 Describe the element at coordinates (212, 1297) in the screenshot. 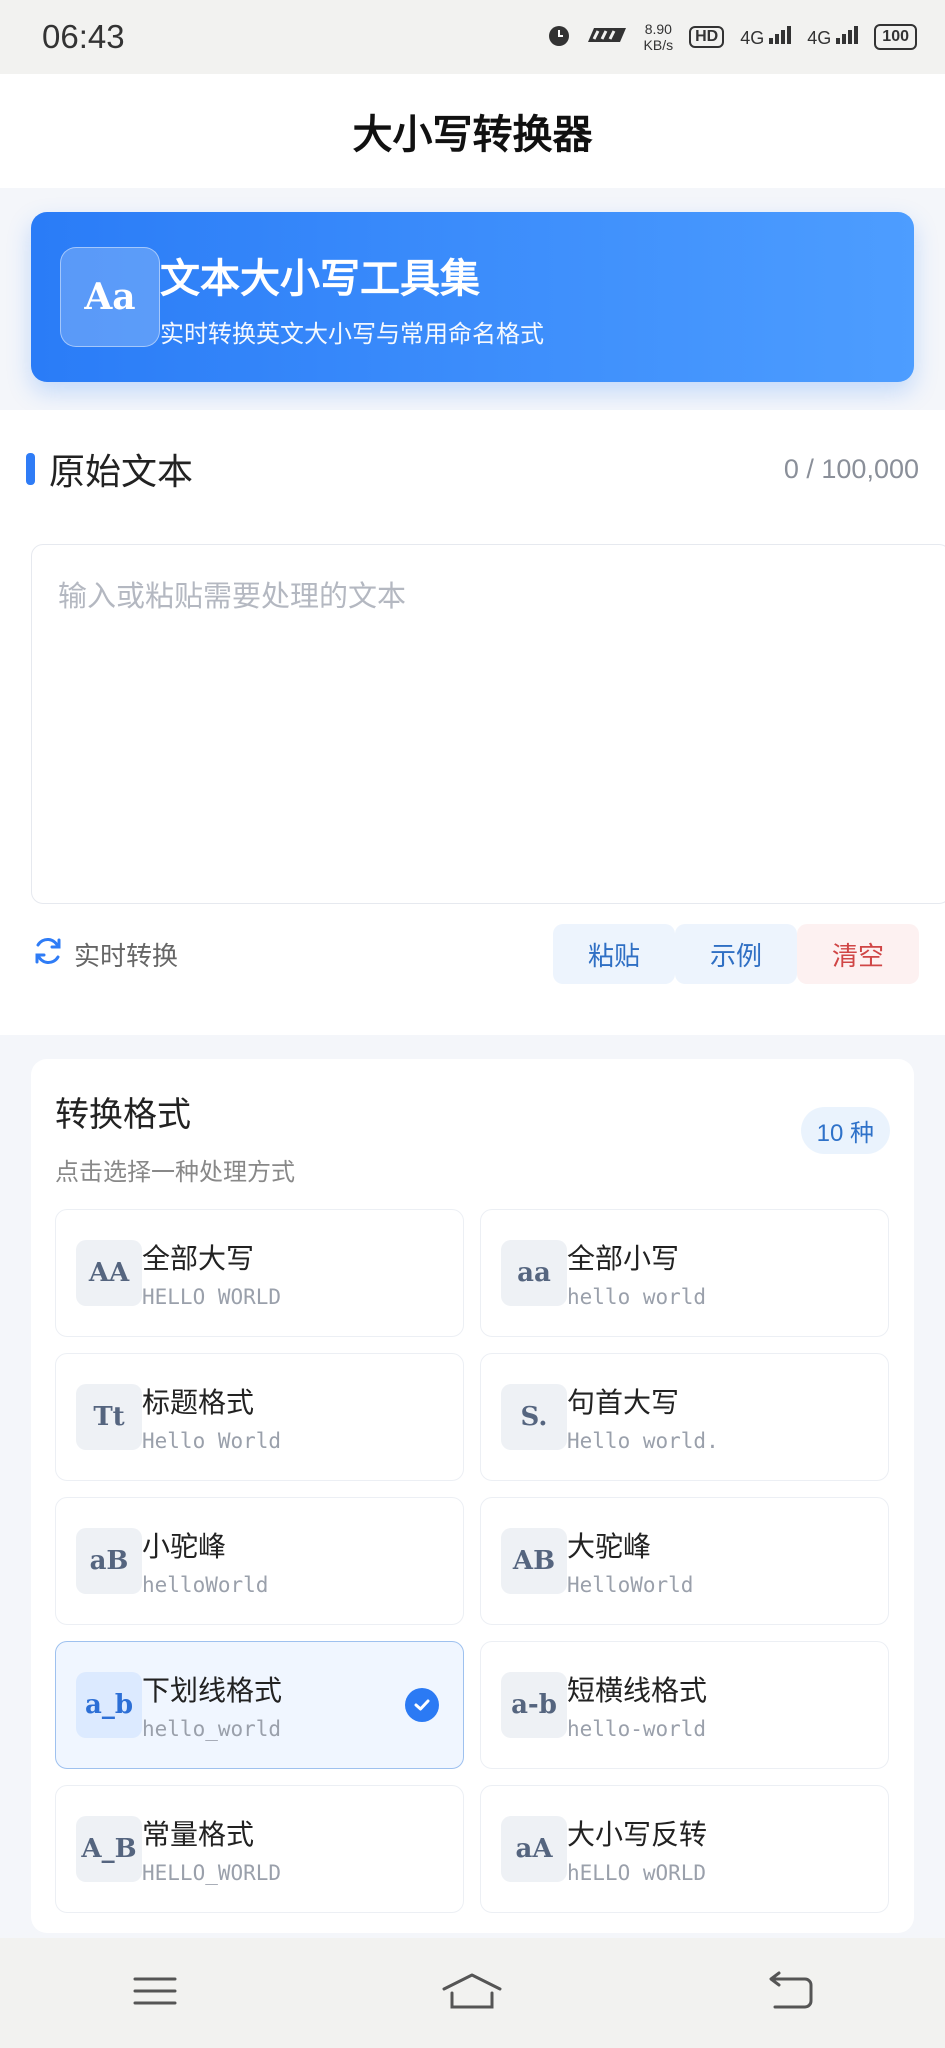

I see `format-example: HELLO WORLD` at that location.